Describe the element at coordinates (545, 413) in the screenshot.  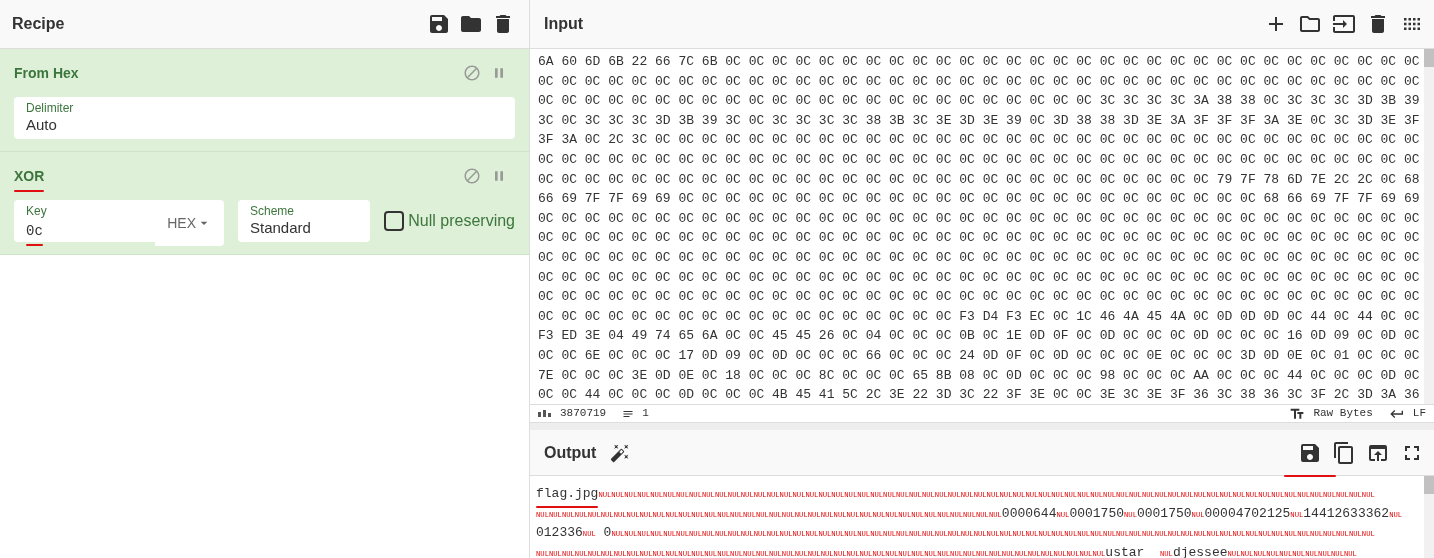
I see `length-icon` at that location.